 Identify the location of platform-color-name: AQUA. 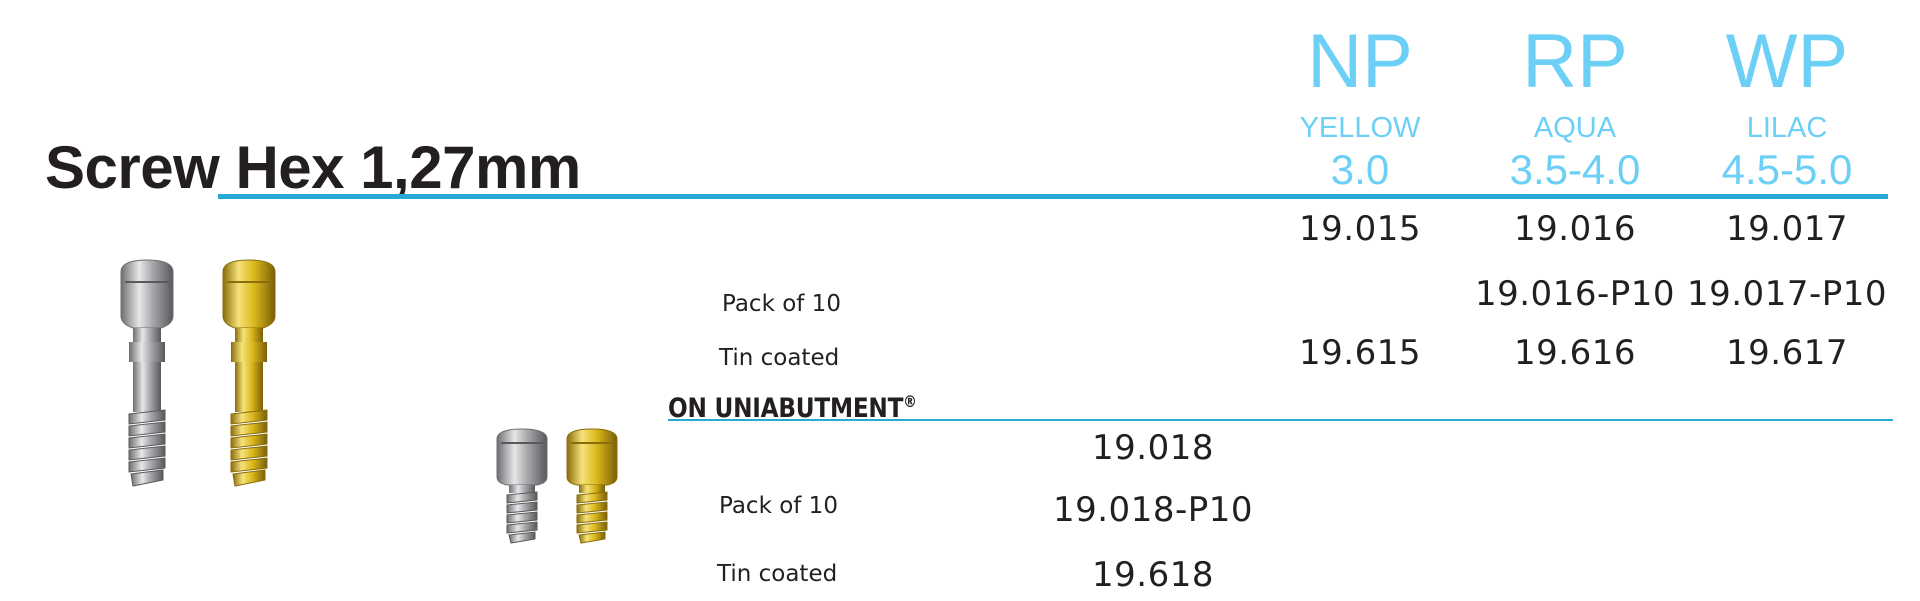
(1575, 128).